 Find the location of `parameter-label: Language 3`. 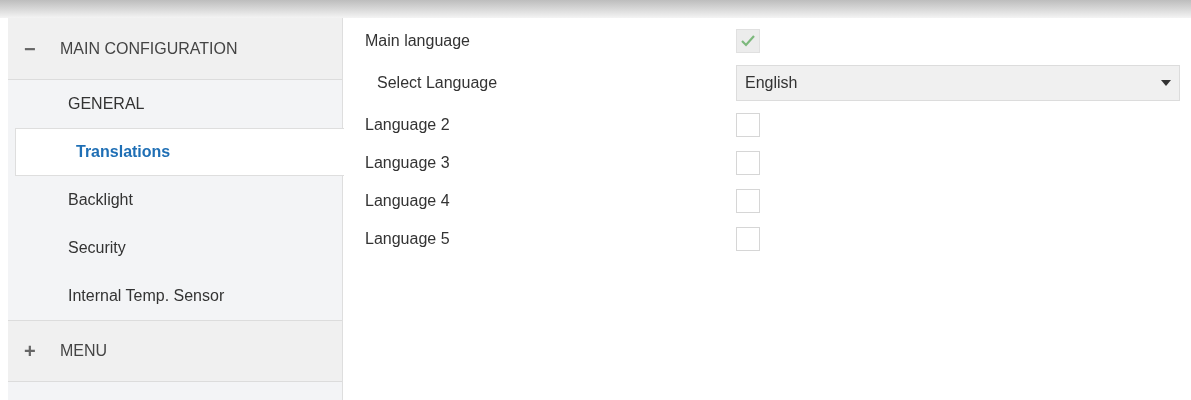

parameter-label: Language 3 is located at coordinates (408, 163).